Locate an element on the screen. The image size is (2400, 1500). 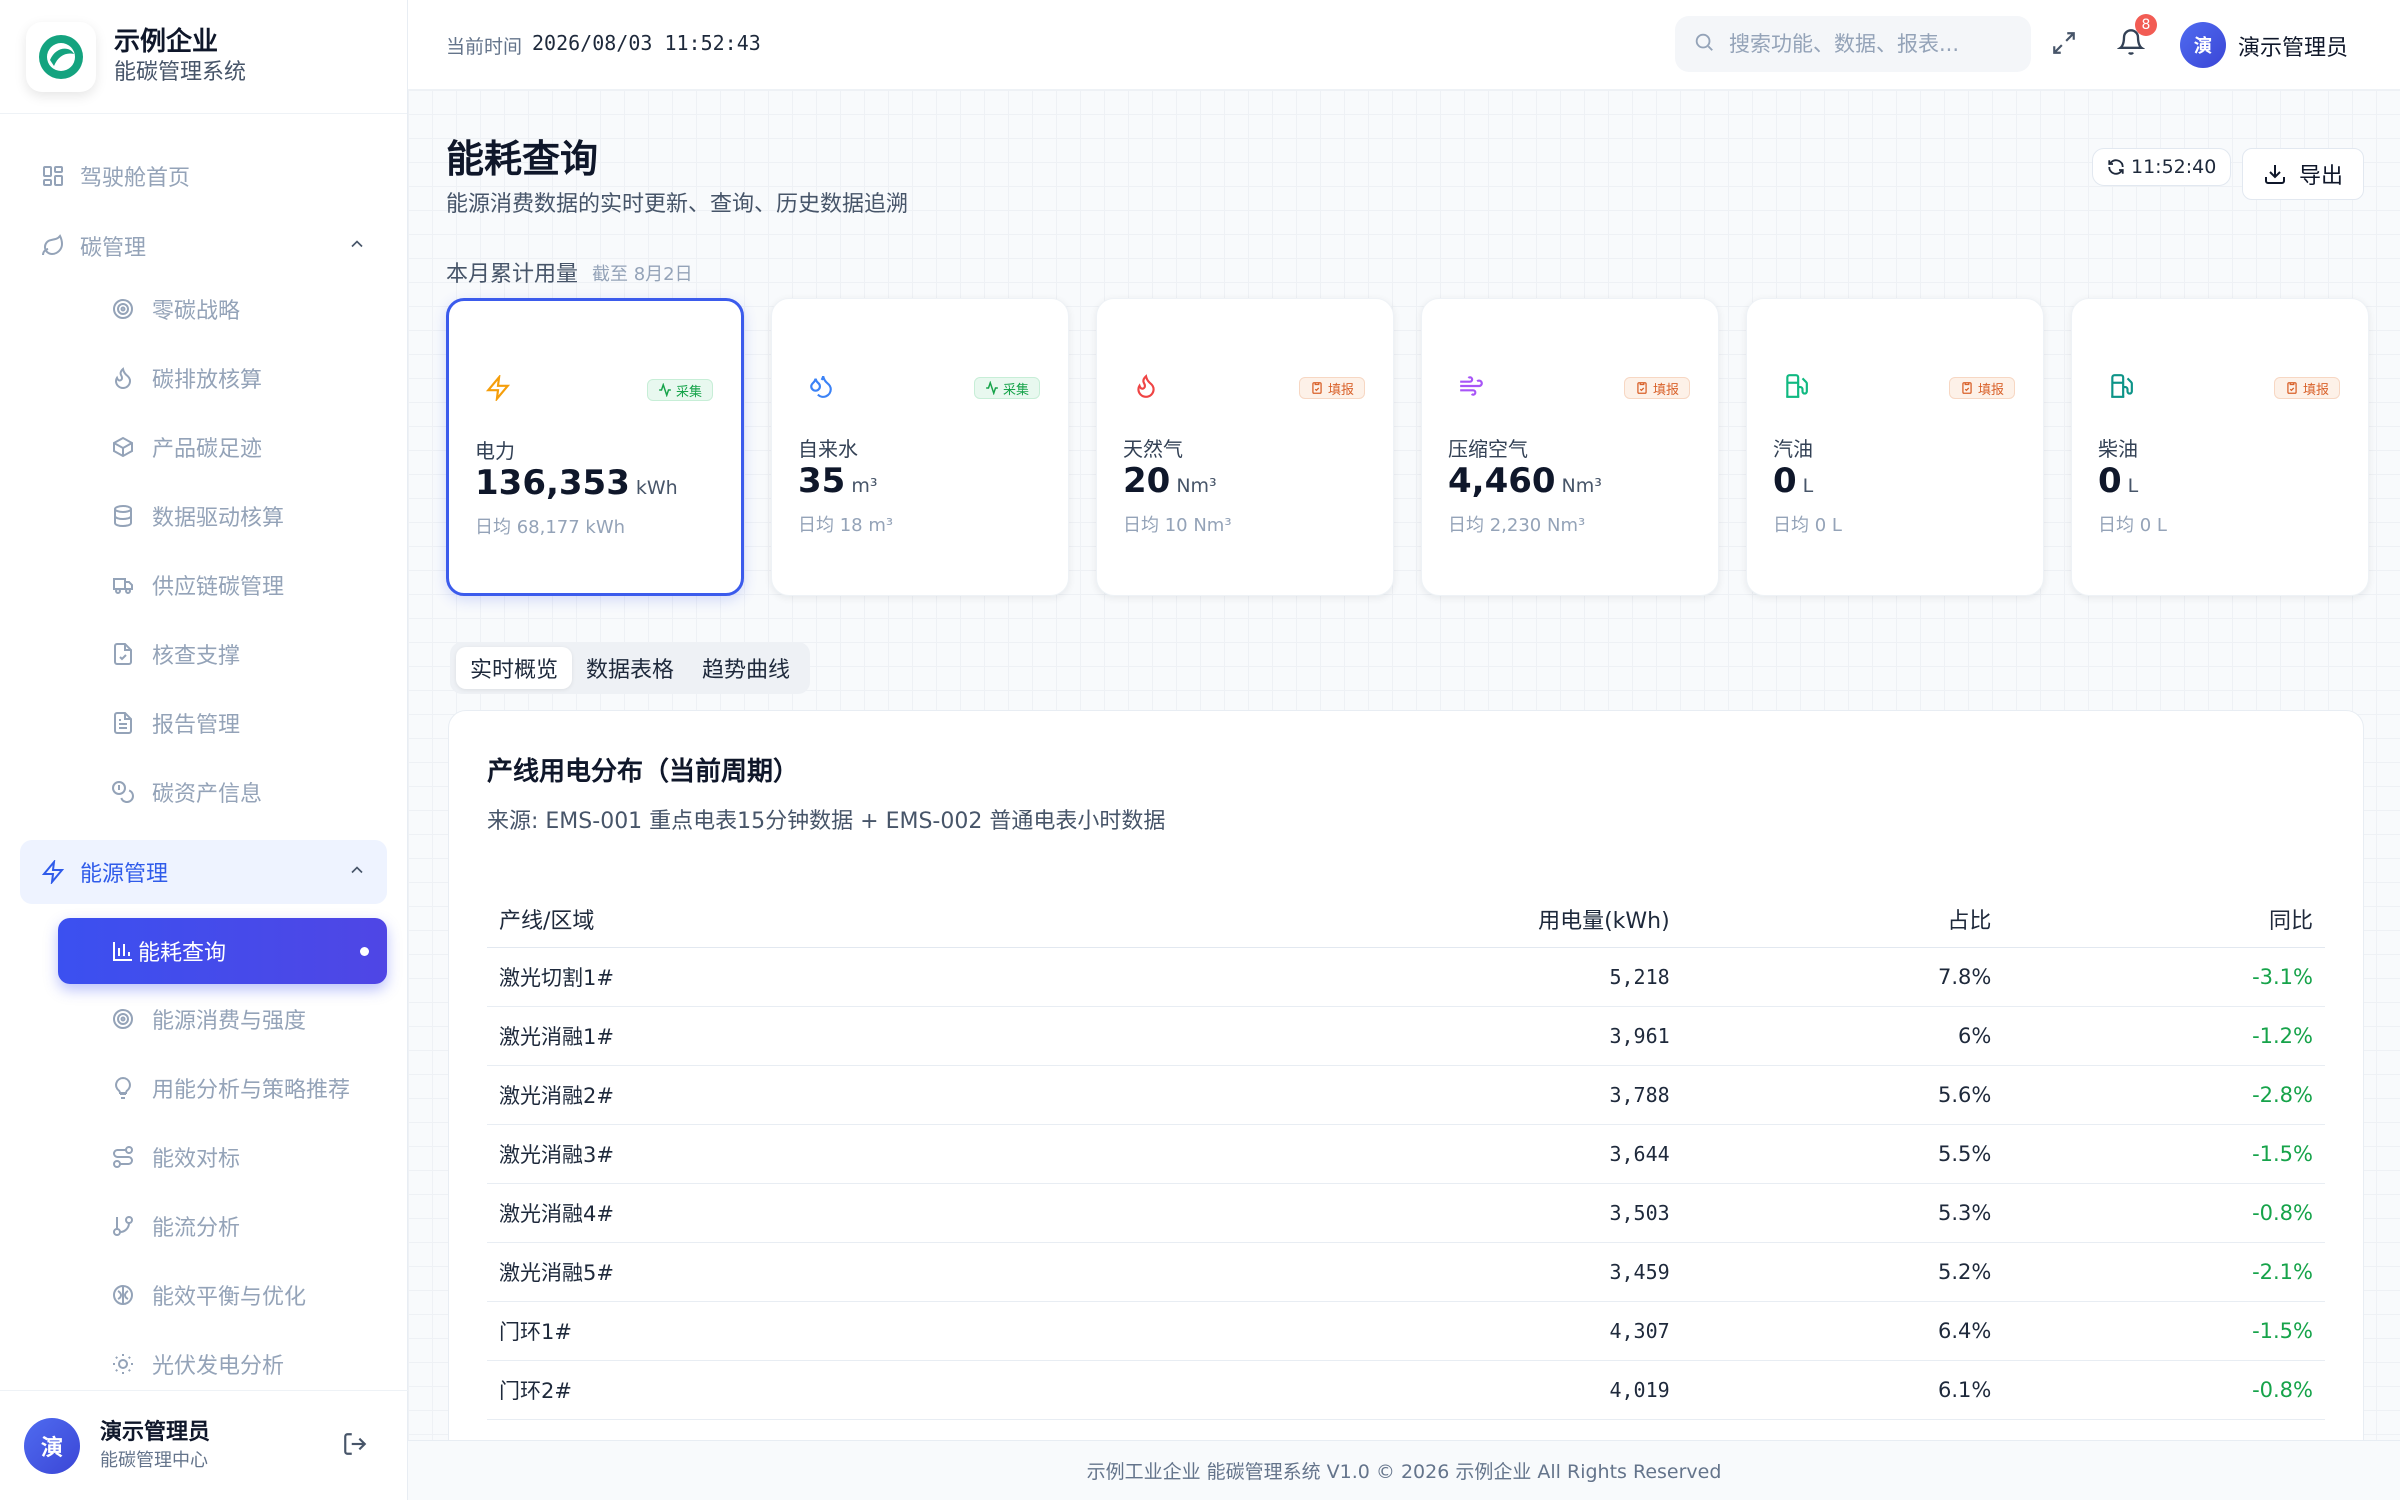
sidebar-item-energy-query: 能耗查询 is located at coordinates (222, 951).